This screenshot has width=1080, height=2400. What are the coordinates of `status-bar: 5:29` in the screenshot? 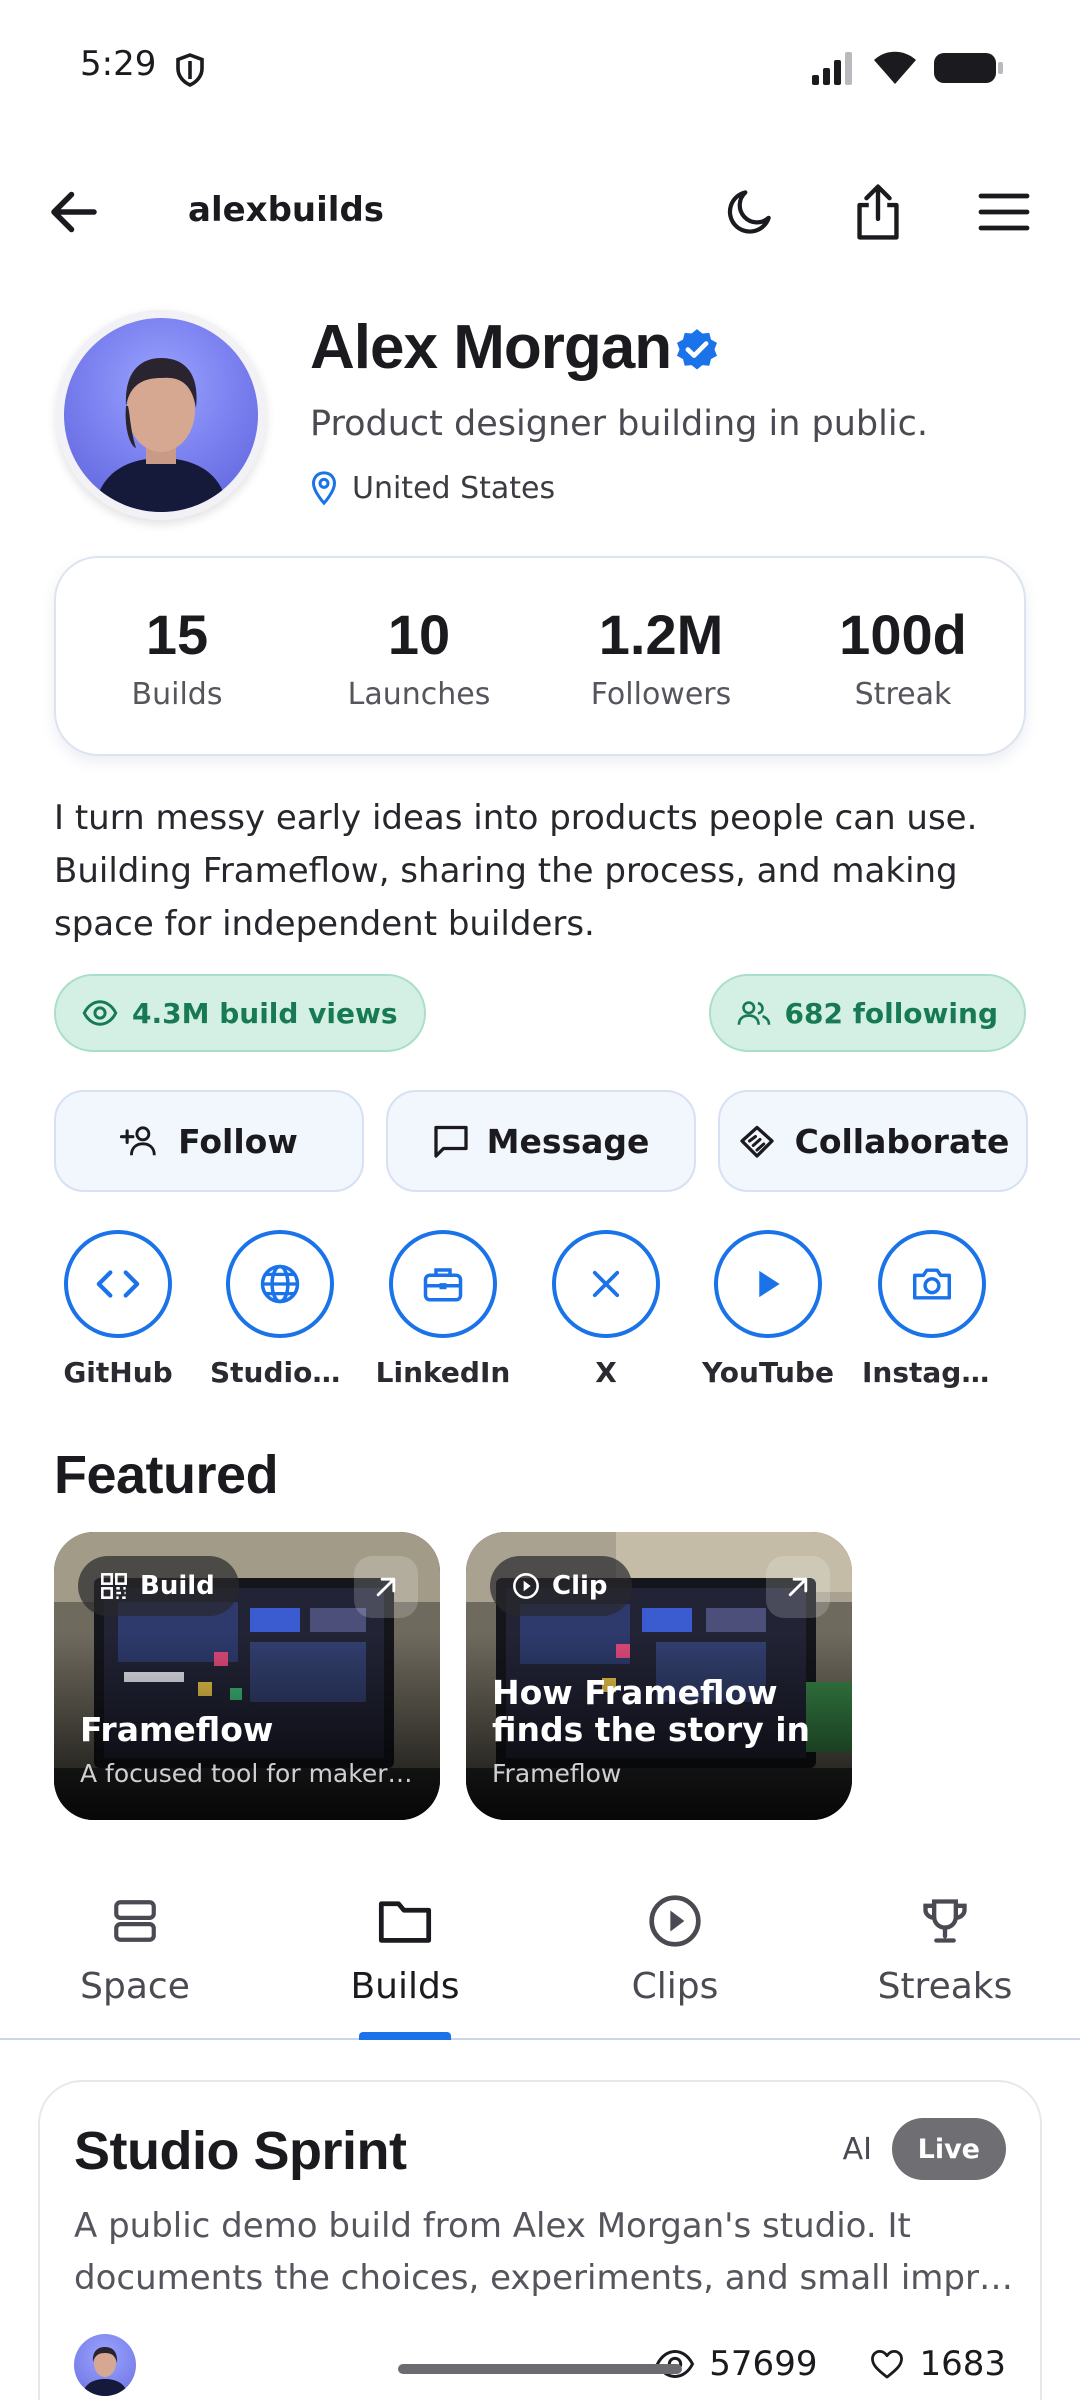 It's located at (540, 70).